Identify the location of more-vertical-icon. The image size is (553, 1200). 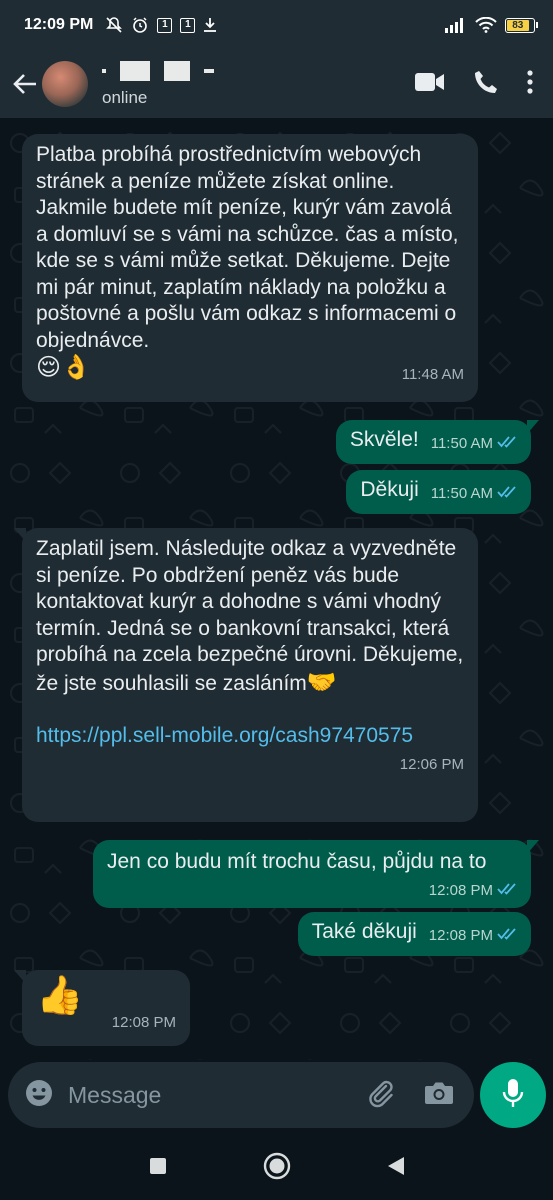
(530, 84).